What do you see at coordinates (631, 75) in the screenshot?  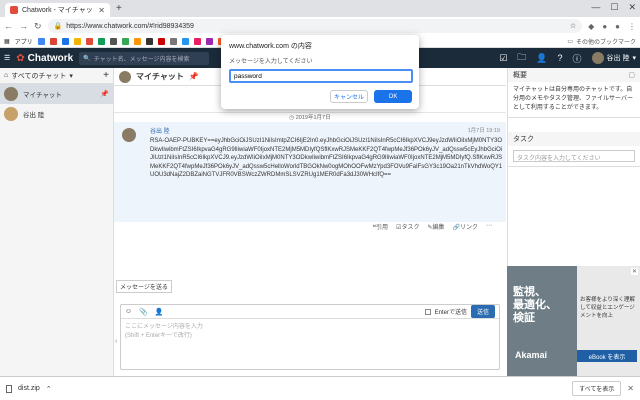 I see `collapse-panel-icon: ▢` at bounding box center [631, 75].